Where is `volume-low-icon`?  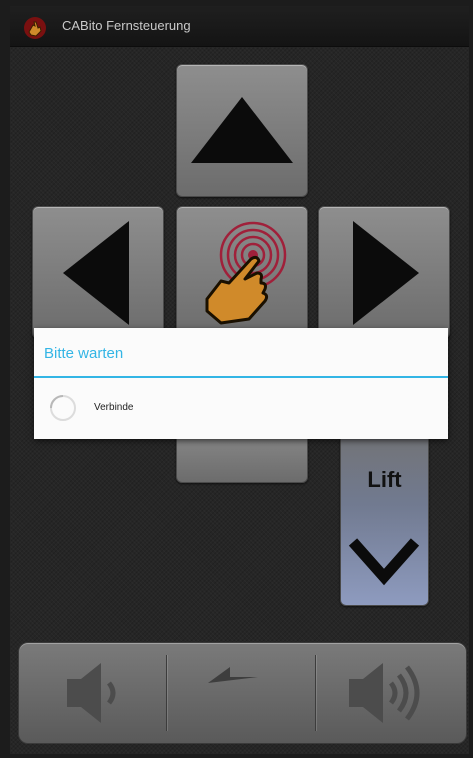 volume-low-icon is located at coordinates (91, 693).